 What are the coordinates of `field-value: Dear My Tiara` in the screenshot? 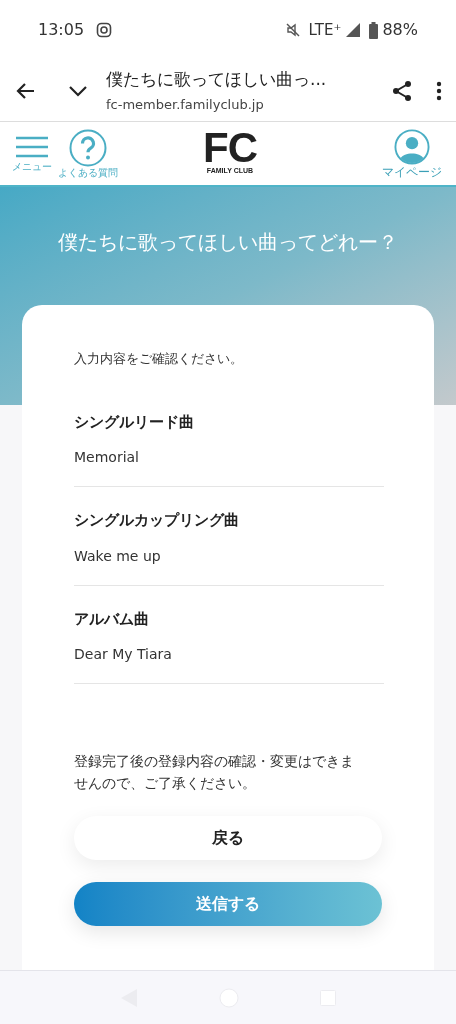 It's located at (123, 654).